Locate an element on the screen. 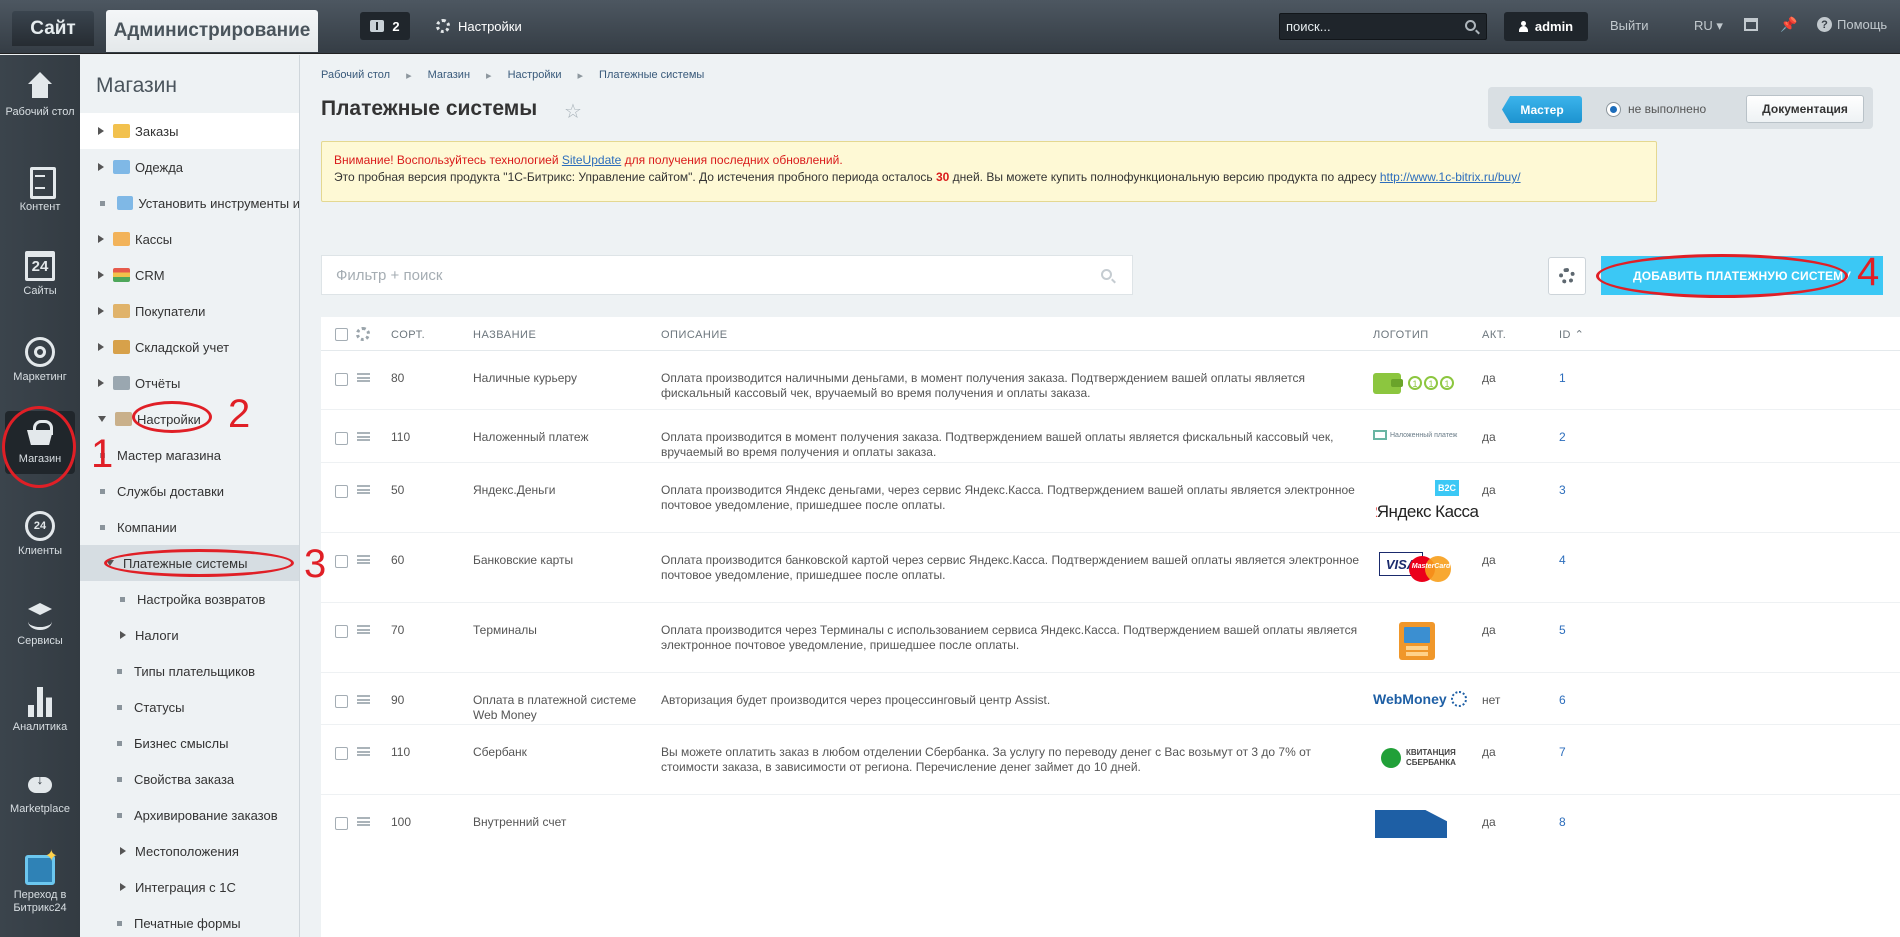 The width and height of the screenshot is (1900, 937). cell-name: Наличные курьеру is located at coordinates (558, 378).